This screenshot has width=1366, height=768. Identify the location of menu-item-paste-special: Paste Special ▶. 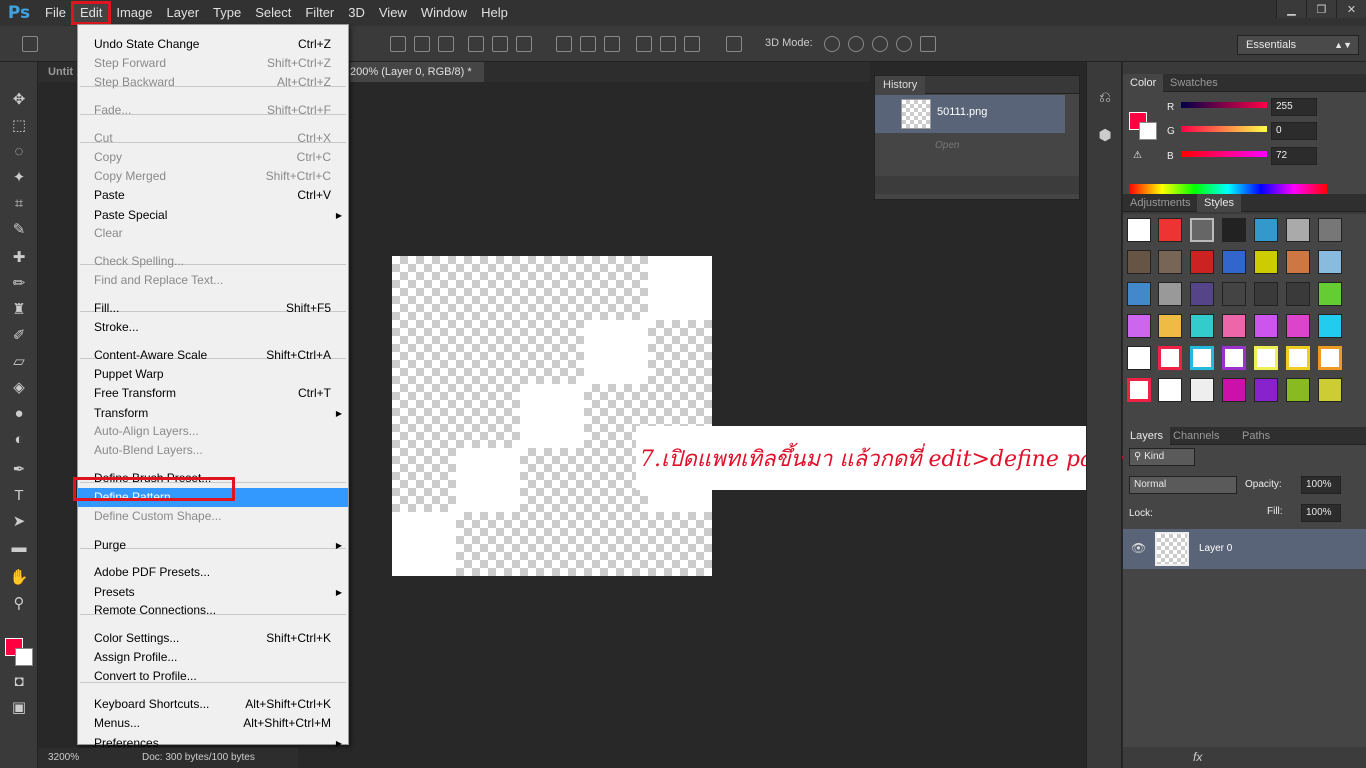
(213, 215).